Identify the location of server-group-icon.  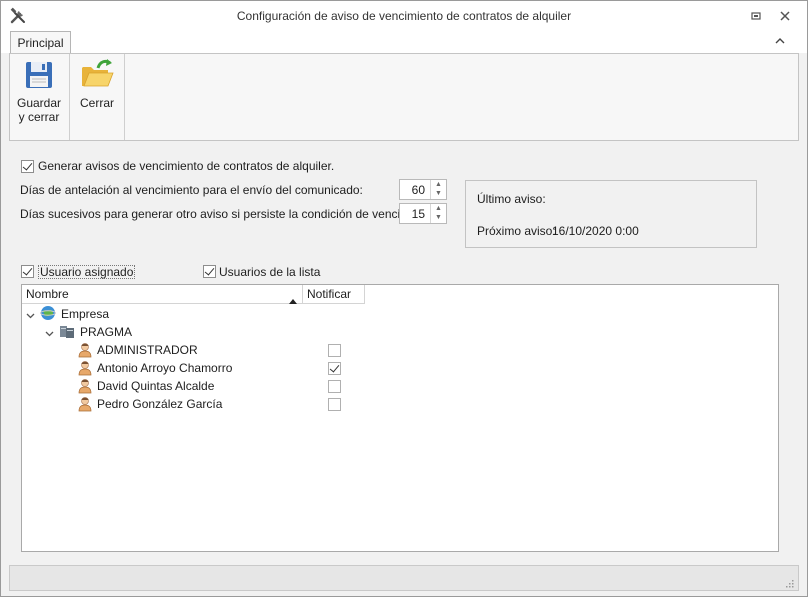
(67, 333).